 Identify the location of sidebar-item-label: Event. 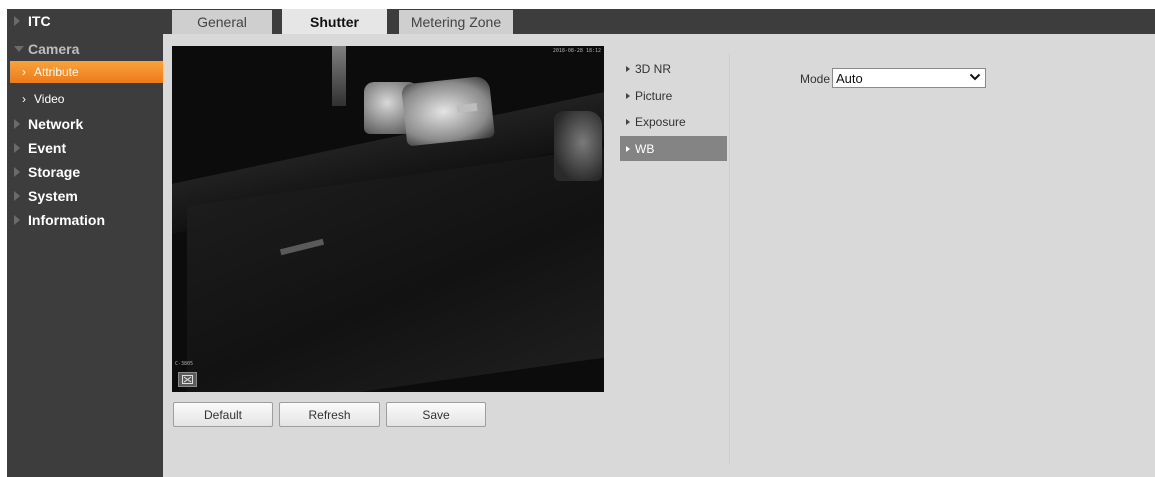
(47, 148).